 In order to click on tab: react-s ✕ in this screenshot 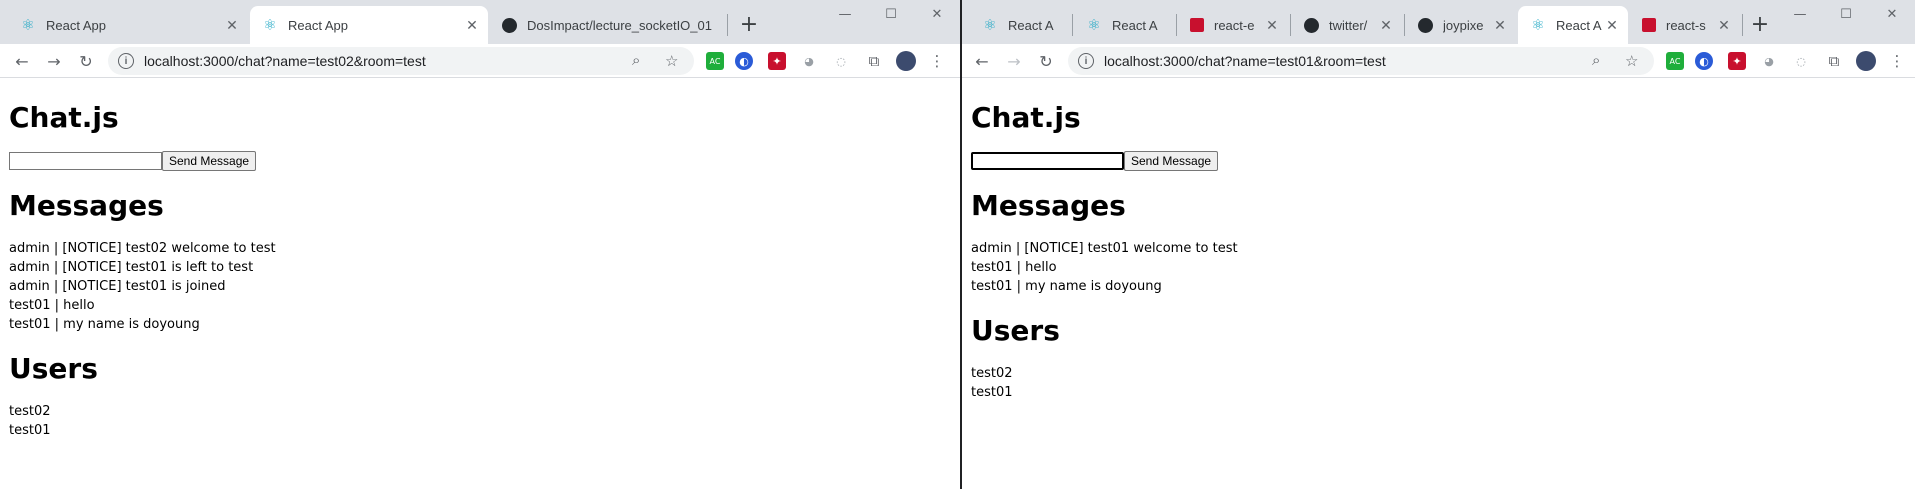, I will do `click(1685, 25)`.